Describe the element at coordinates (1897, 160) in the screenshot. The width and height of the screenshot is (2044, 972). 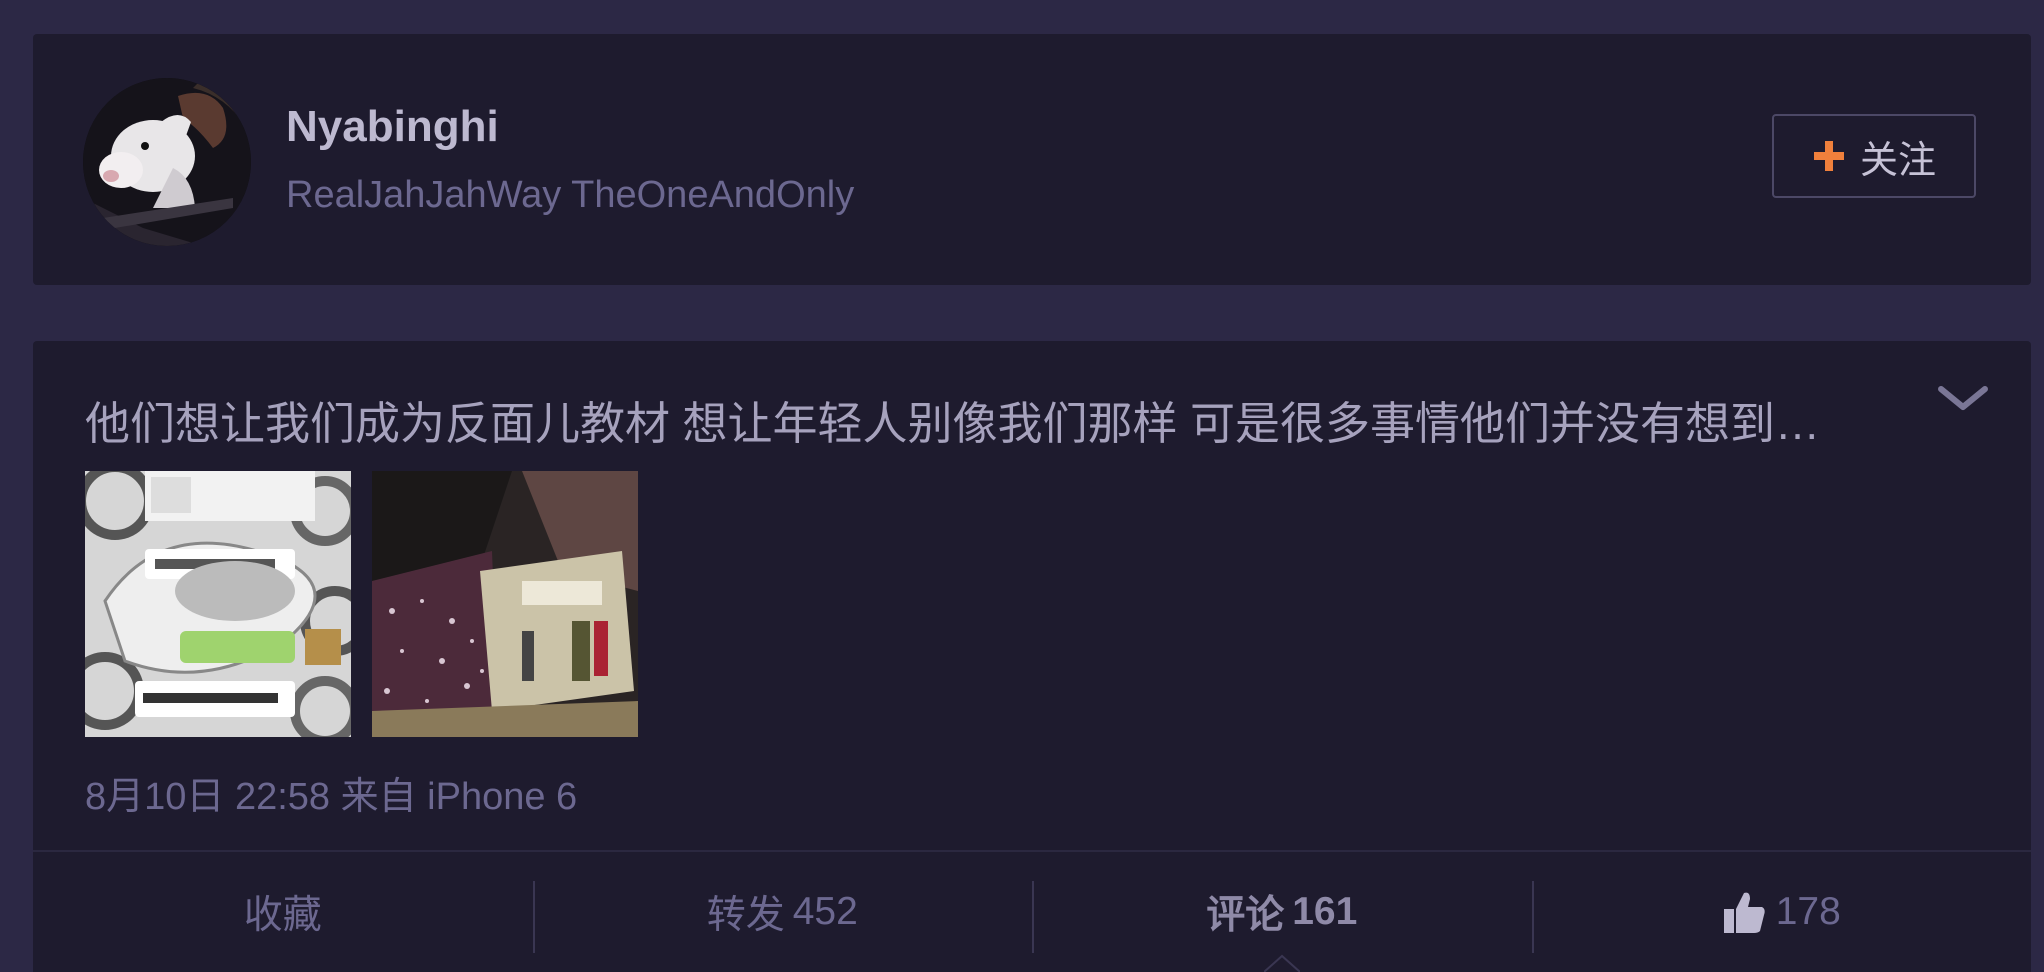
I see `follow-label: 关注` at that location.